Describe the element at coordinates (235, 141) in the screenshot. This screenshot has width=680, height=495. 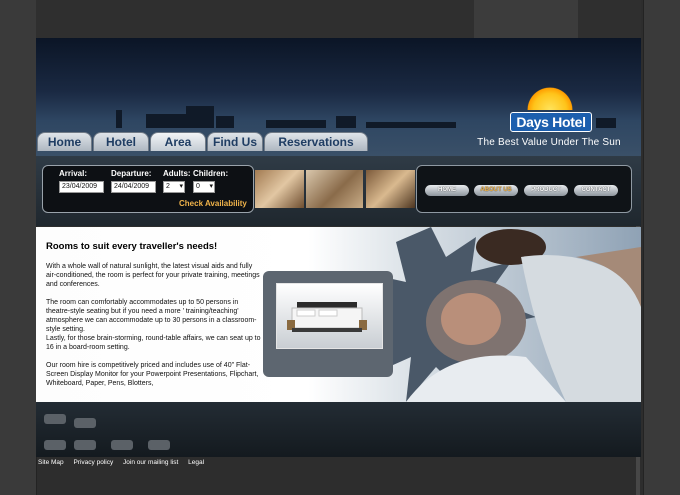
I see `tab-find-us: Find Us` at that location.